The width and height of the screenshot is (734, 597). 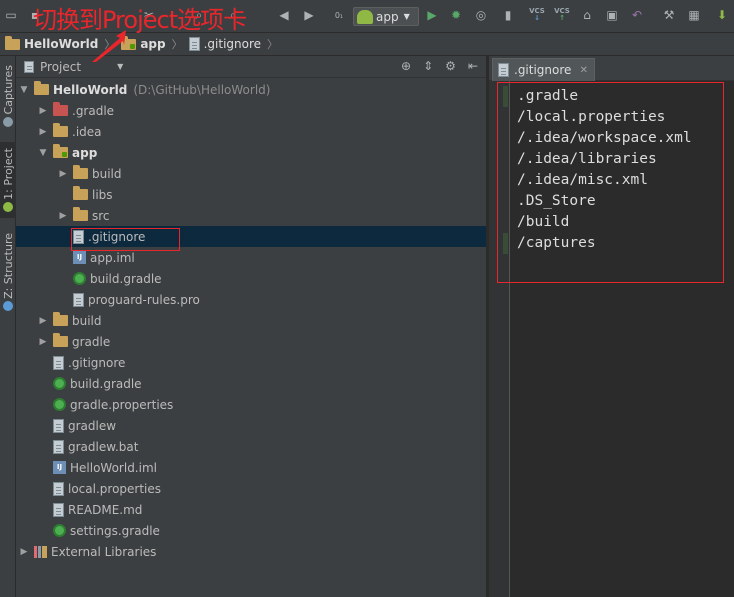 What do you see at coordinates (562, 15) in the screenshot?
I see `vcs-commit-icon: VCS ↑` at bounding box center [562, 15].